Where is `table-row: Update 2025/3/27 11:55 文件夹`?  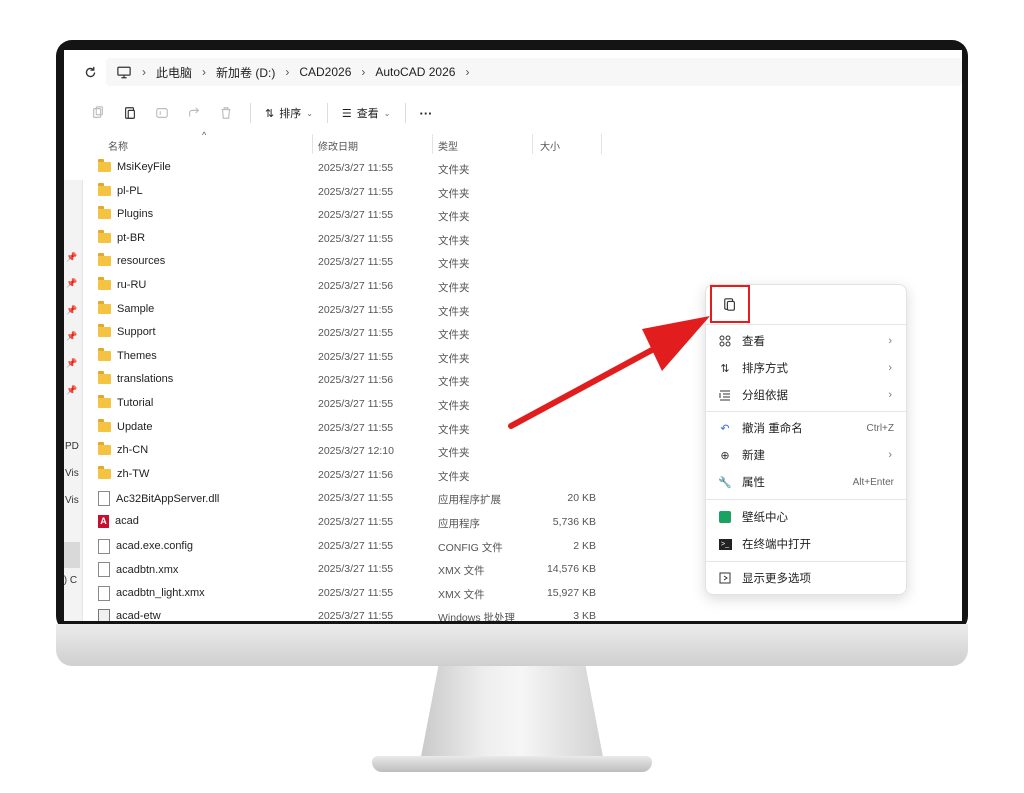 table-row: Update 2025/3/27 11:55 文件夹 is located at coordinates (362, 428).